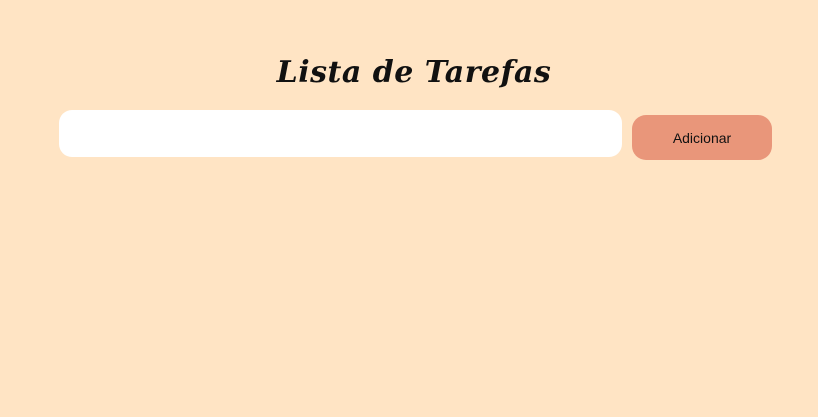 This screenshot has height=417, width=818. Describe the element at coordinates (414, 72) in the screenshot. I see `page-title: Lista de Tarefas` at that location.